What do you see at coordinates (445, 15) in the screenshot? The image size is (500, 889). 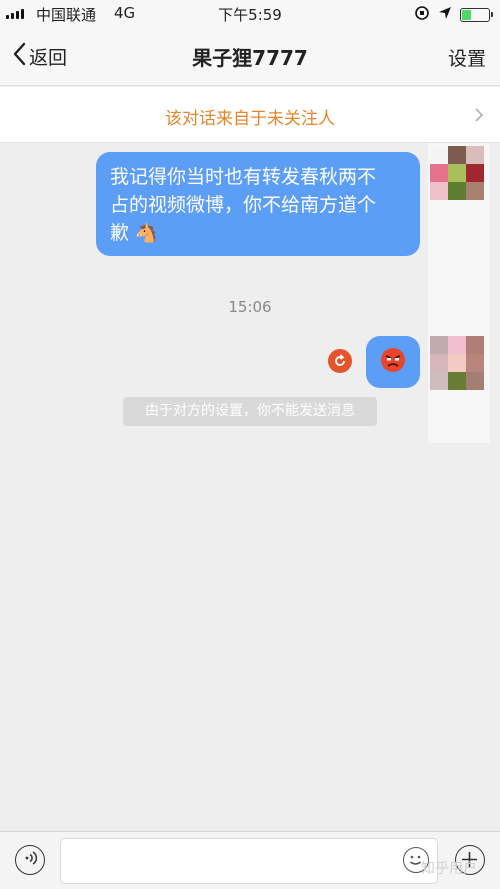 I see `location-icon` at bounding box center [445, 15].